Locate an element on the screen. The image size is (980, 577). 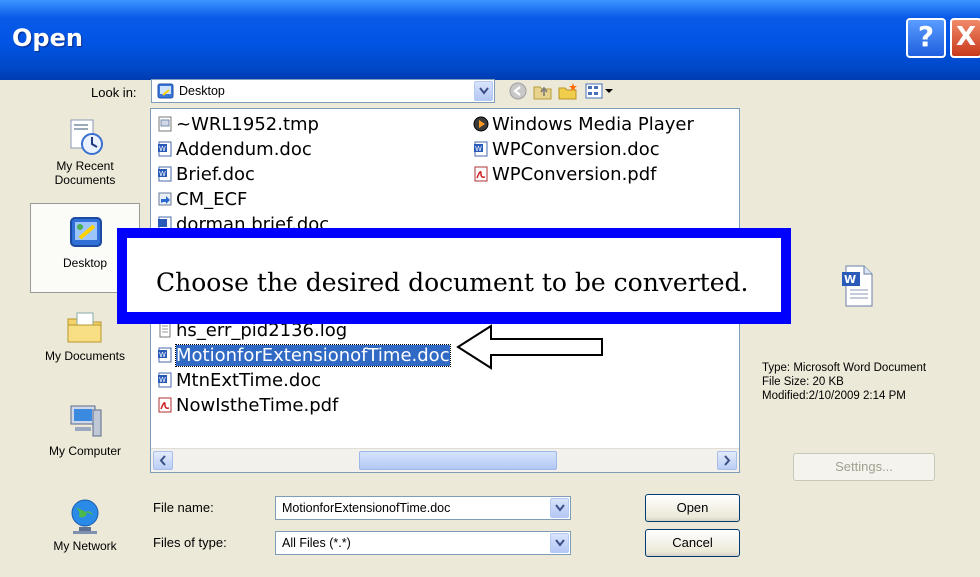
open-button: Open is located at coordinates (692, 508).